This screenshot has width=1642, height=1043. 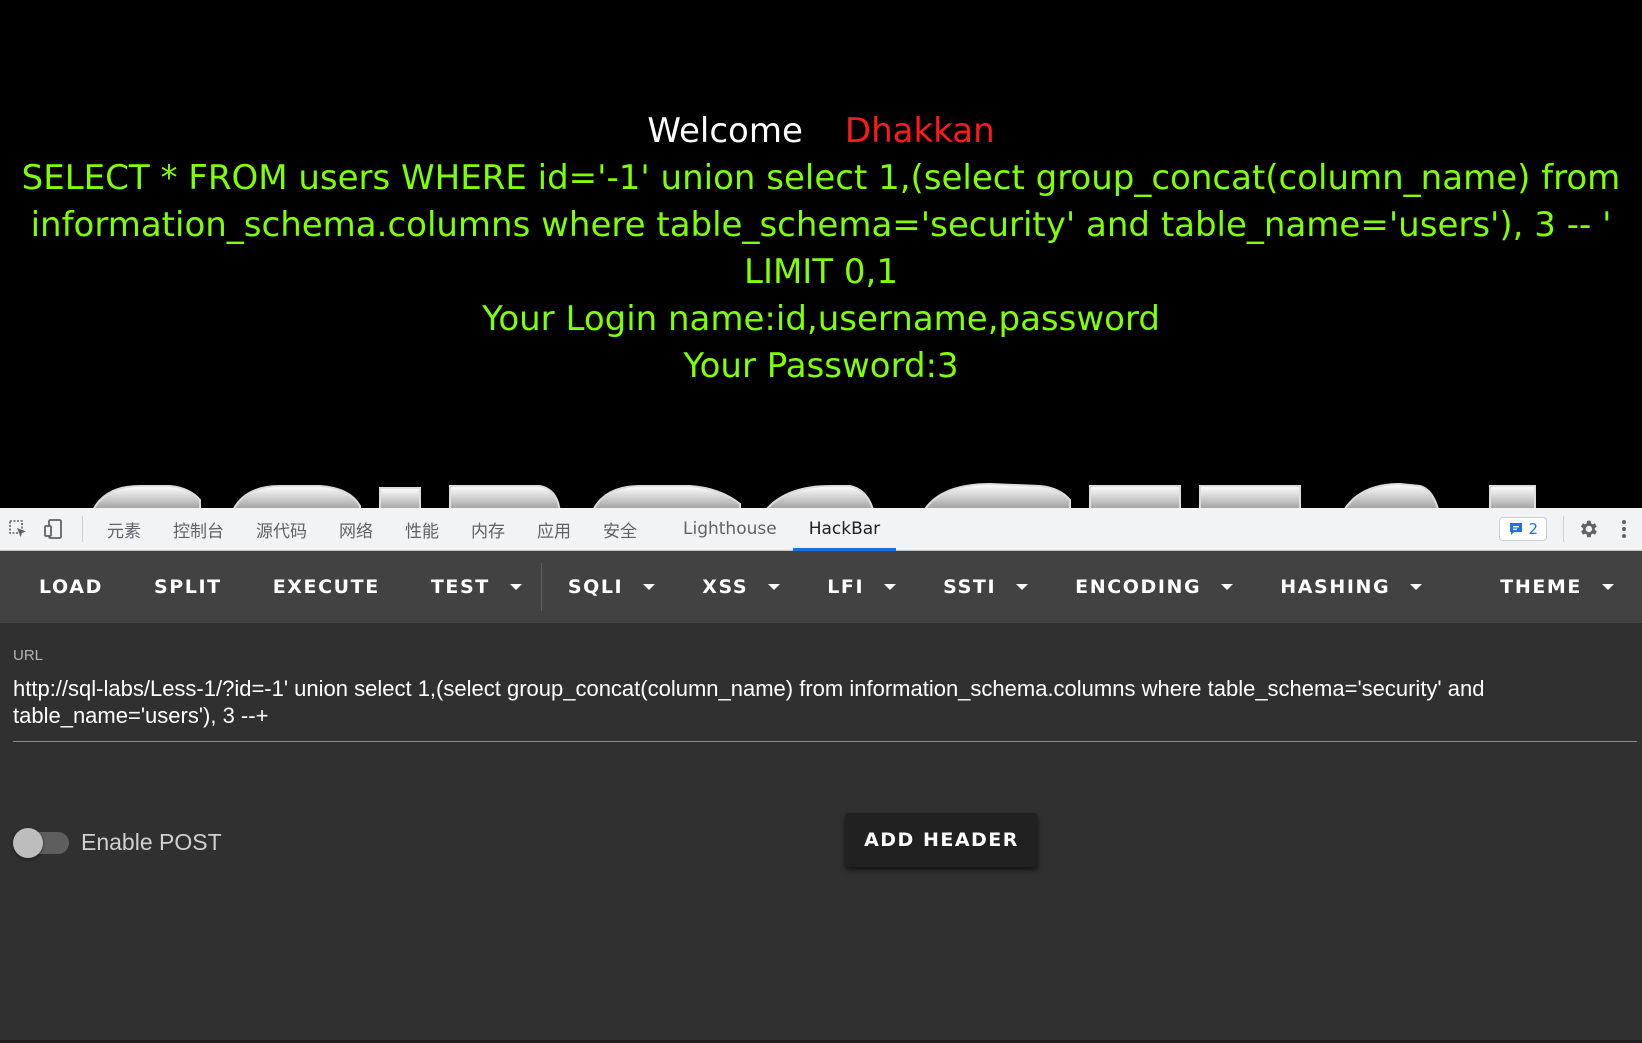 I want to click on issues-icon, so click(x=1516, y=529).